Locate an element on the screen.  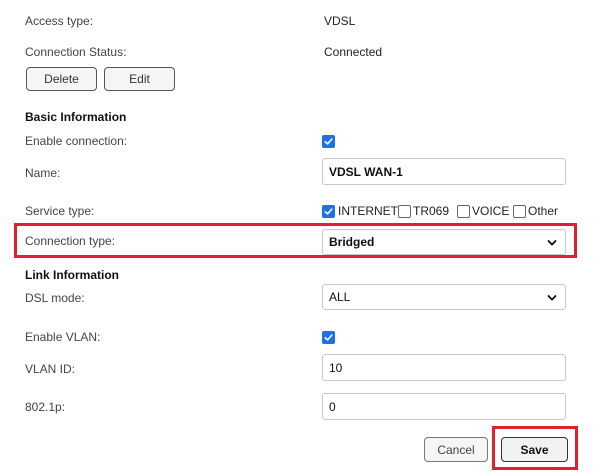
connection-type-label: Connection type: is located at coordinates (70, 241).